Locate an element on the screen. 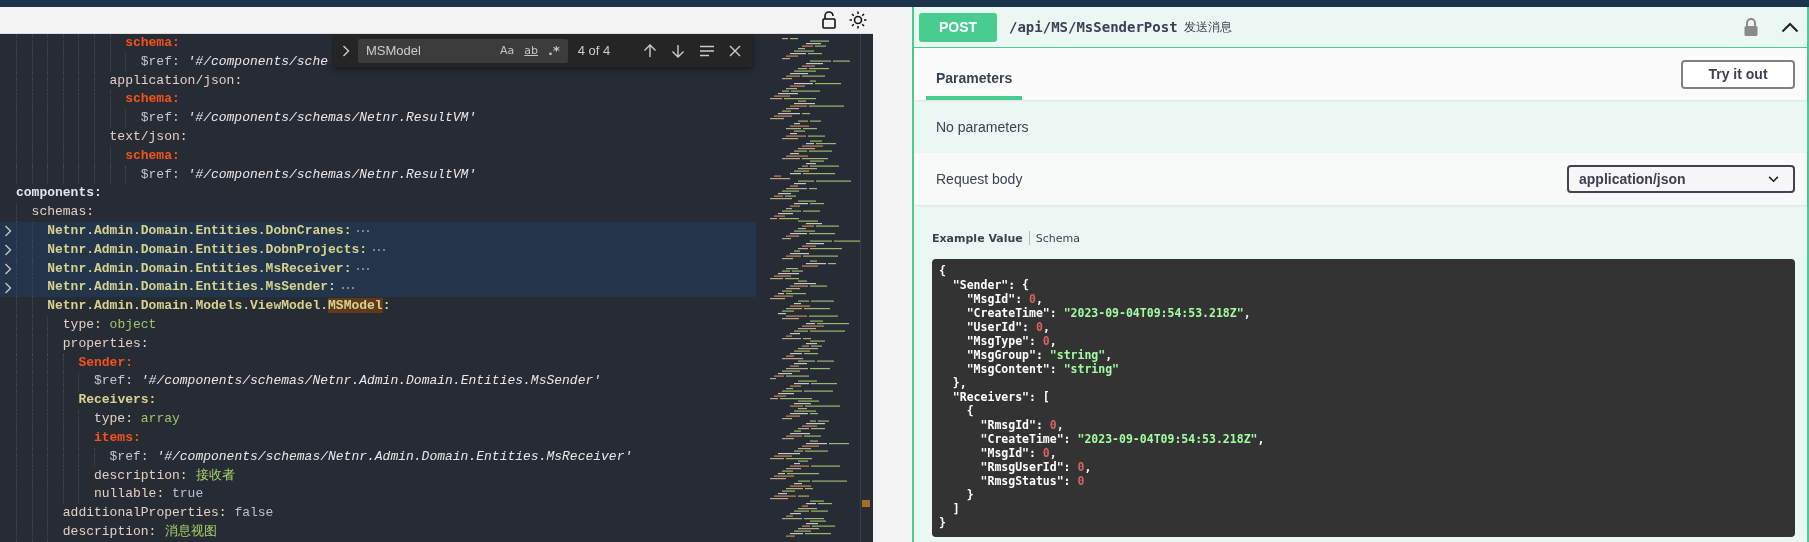  request-body-label: Request body is located at coordinates (979, 179).